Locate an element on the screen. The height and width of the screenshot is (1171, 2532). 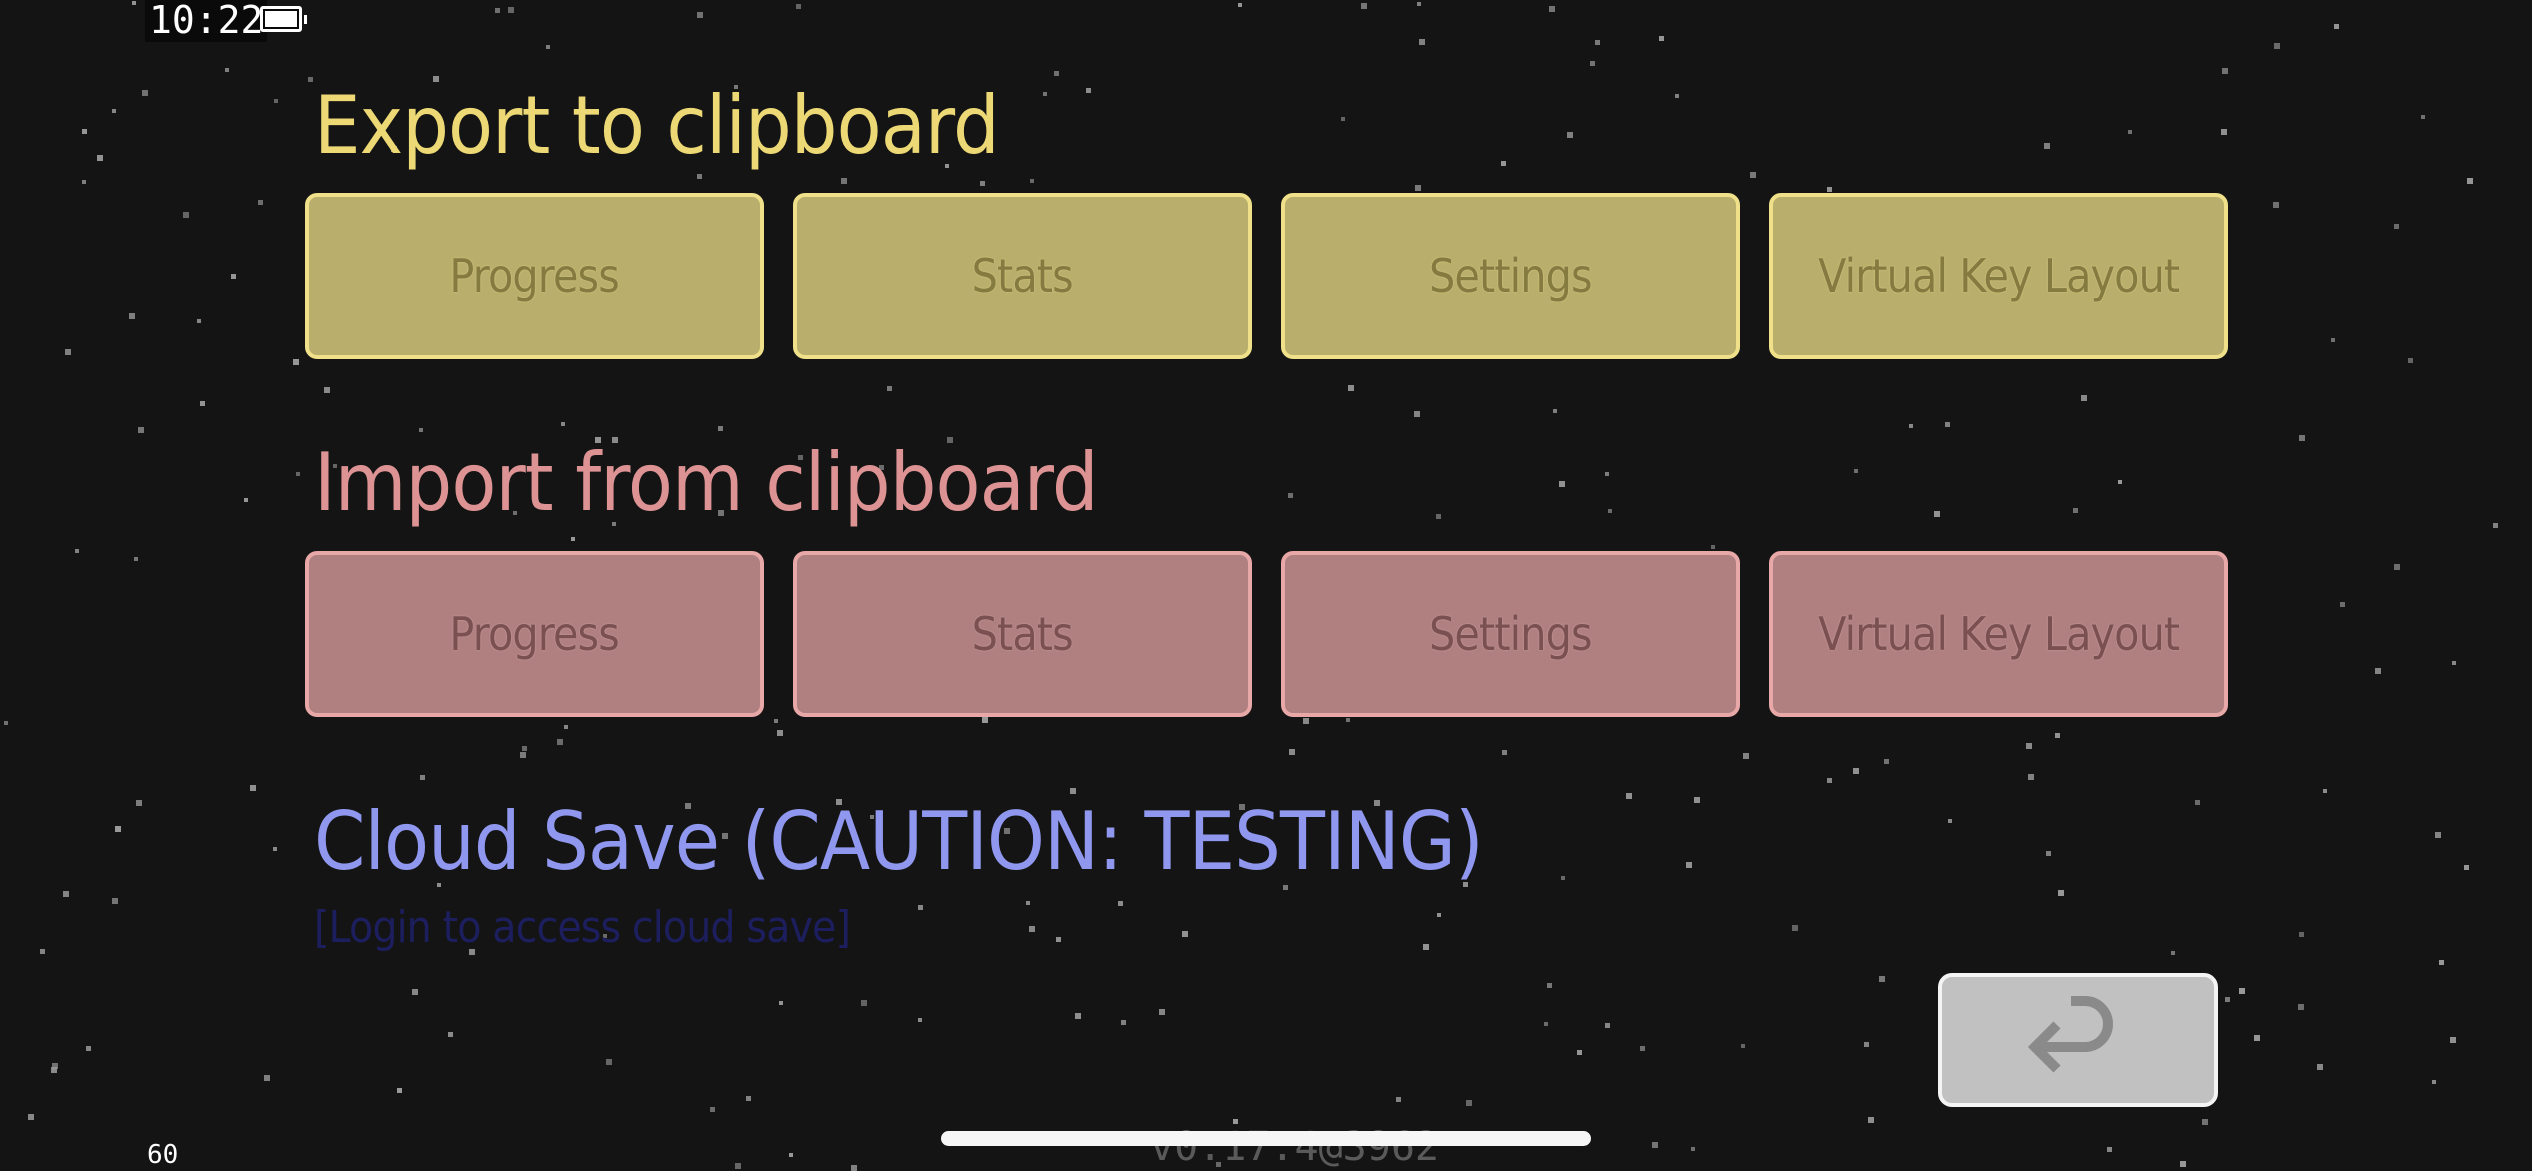
button-label: Virtual Key Layout is located at coordinates (1998, 276).